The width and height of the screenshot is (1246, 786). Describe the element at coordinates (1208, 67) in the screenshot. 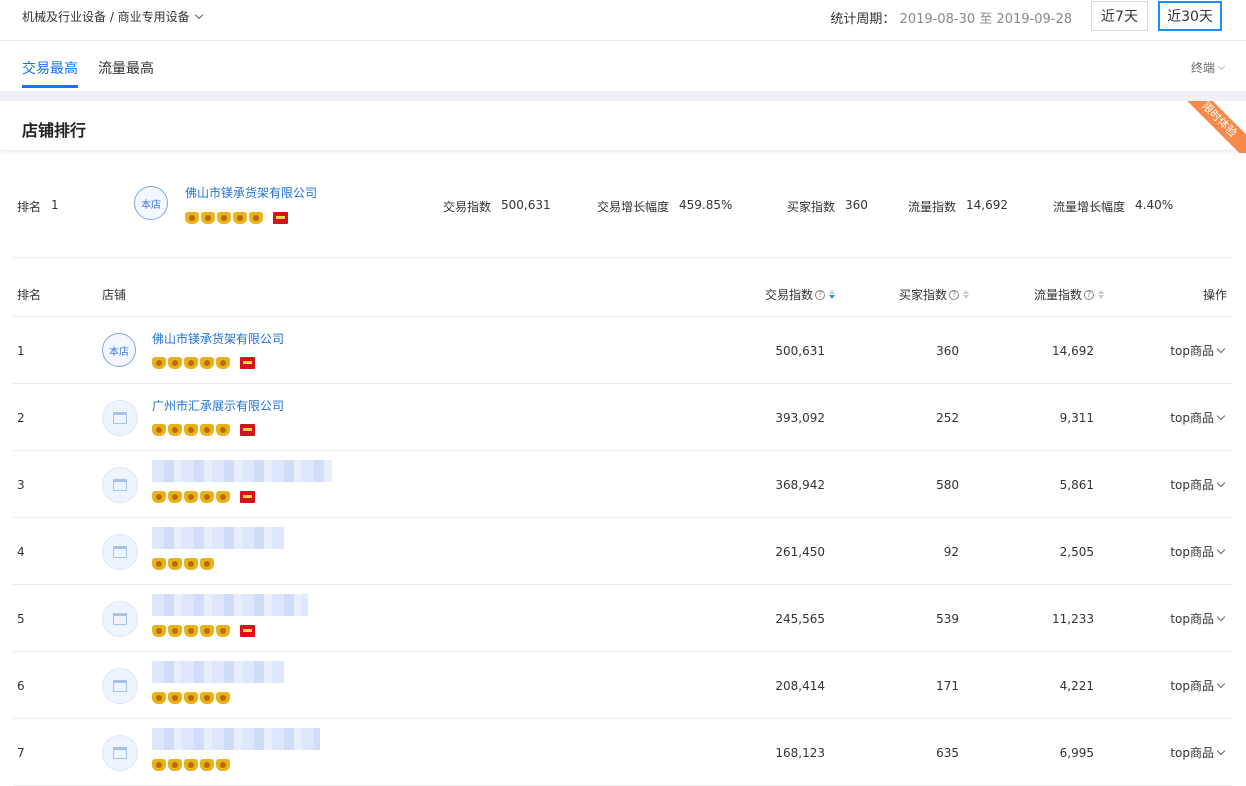

I see `terminal-select: 终端` at that location.